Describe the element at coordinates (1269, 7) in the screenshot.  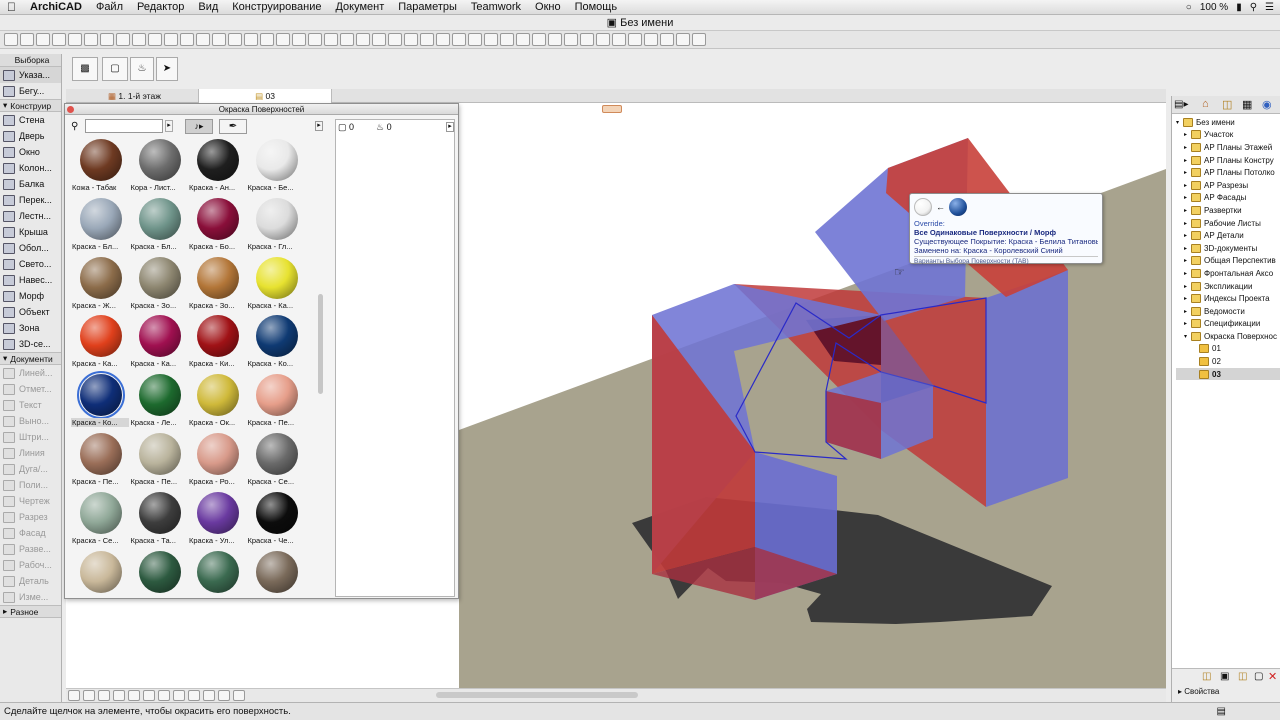
I see `list-icon: ☰` at that location.